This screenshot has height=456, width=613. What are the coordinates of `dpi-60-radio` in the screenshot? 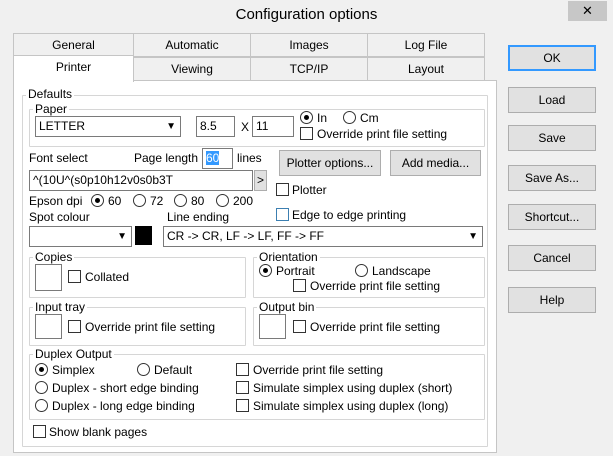 It's located at (97, 200).